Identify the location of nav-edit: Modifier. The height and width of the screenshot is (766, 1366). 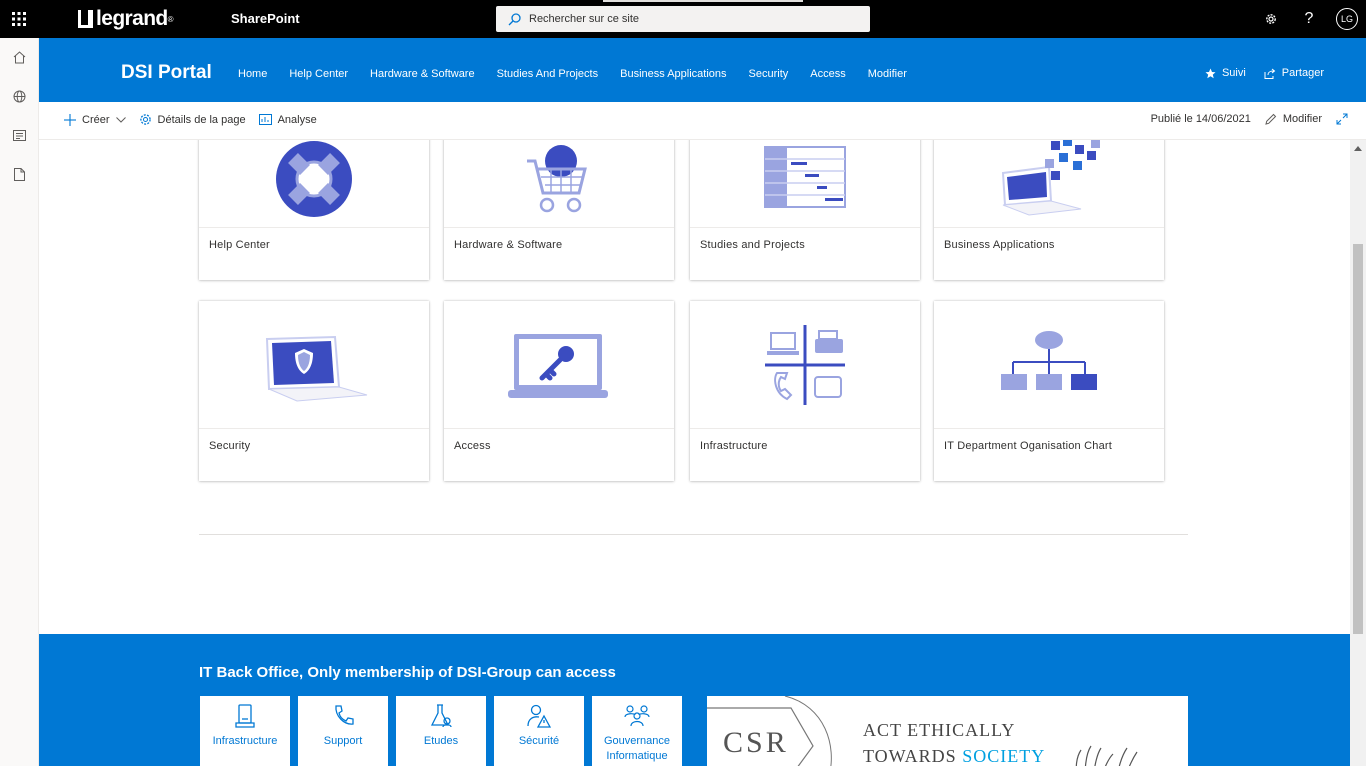
(887, 74).